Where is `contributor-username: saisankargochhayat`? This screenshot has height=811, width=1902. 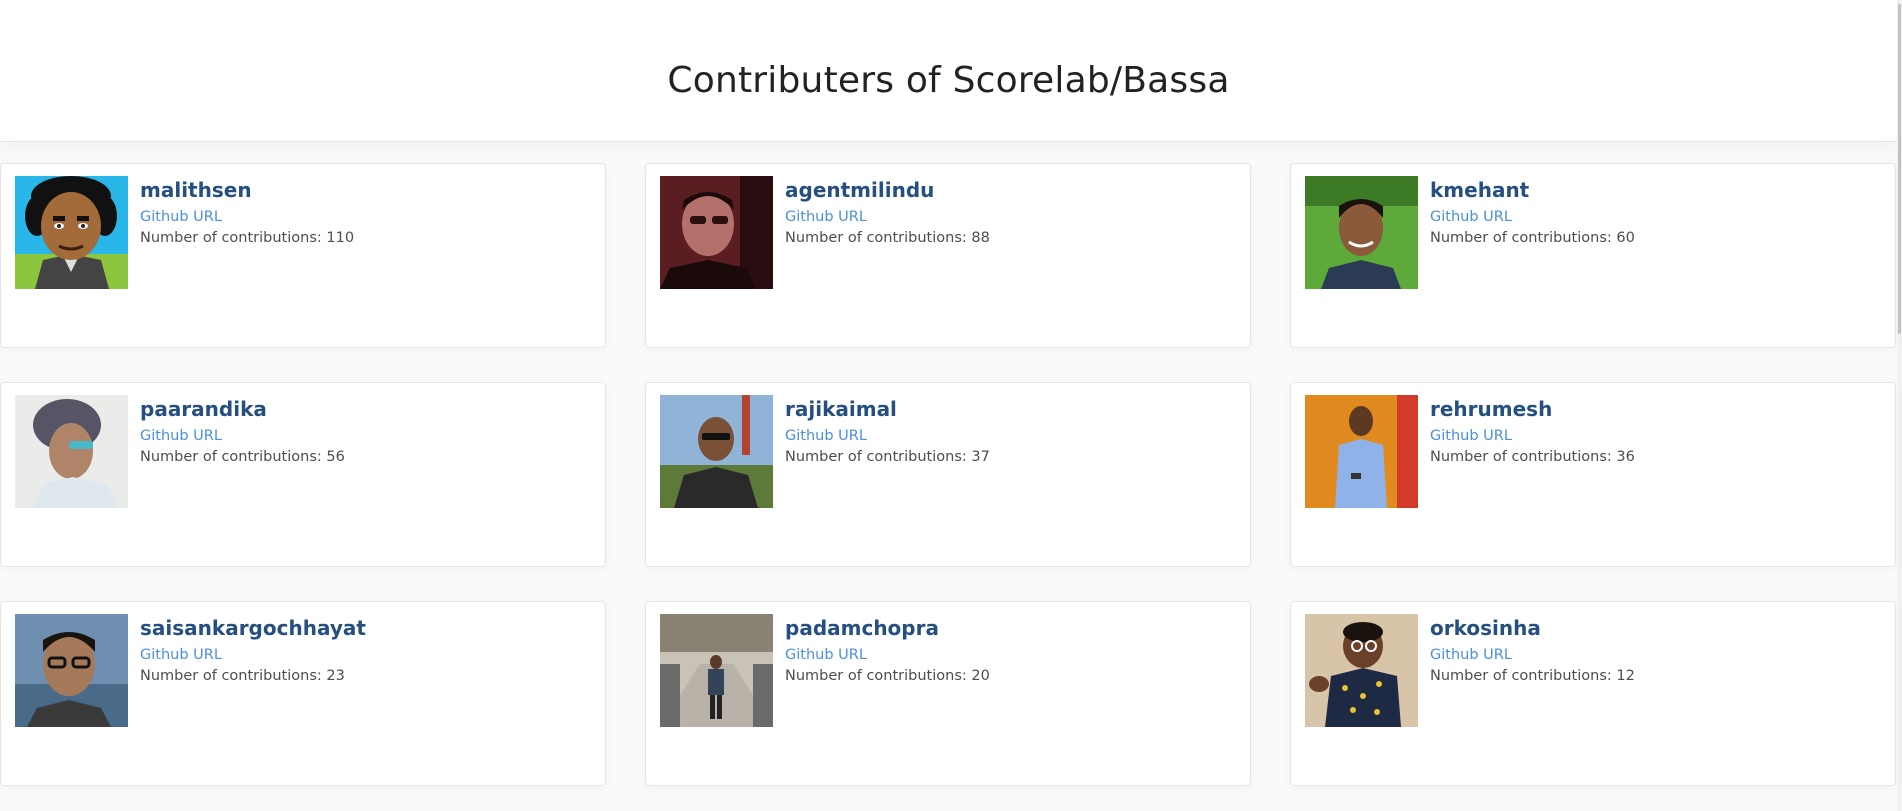
contributor-username: saisankargochhayat is located at coordinates (367, 628).